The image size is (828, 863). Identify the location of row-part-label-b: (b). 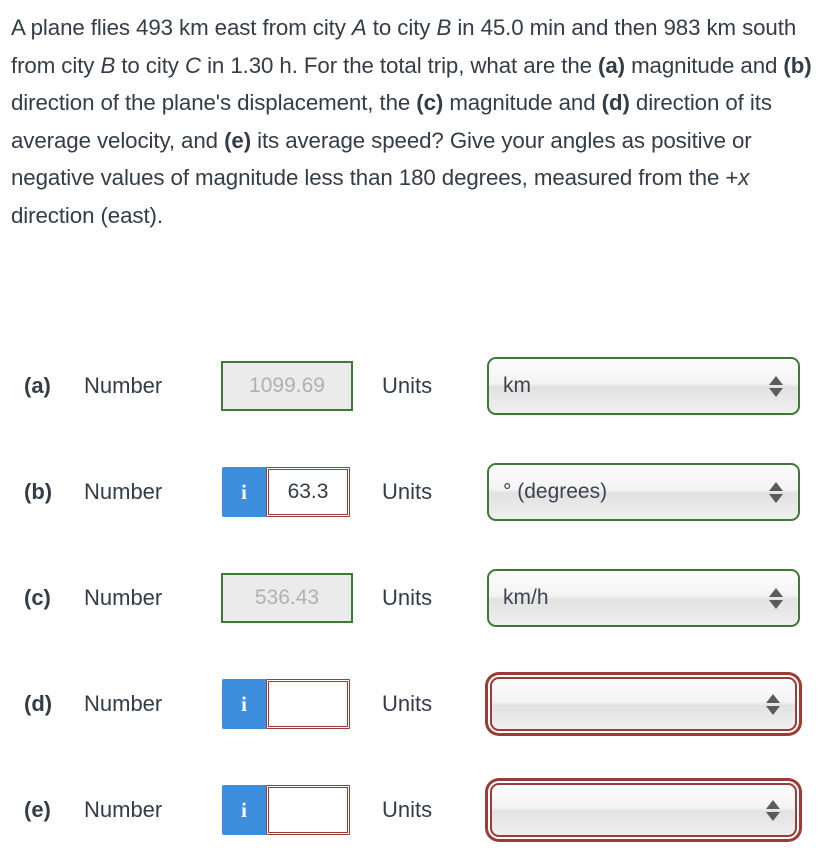
(38, 491).